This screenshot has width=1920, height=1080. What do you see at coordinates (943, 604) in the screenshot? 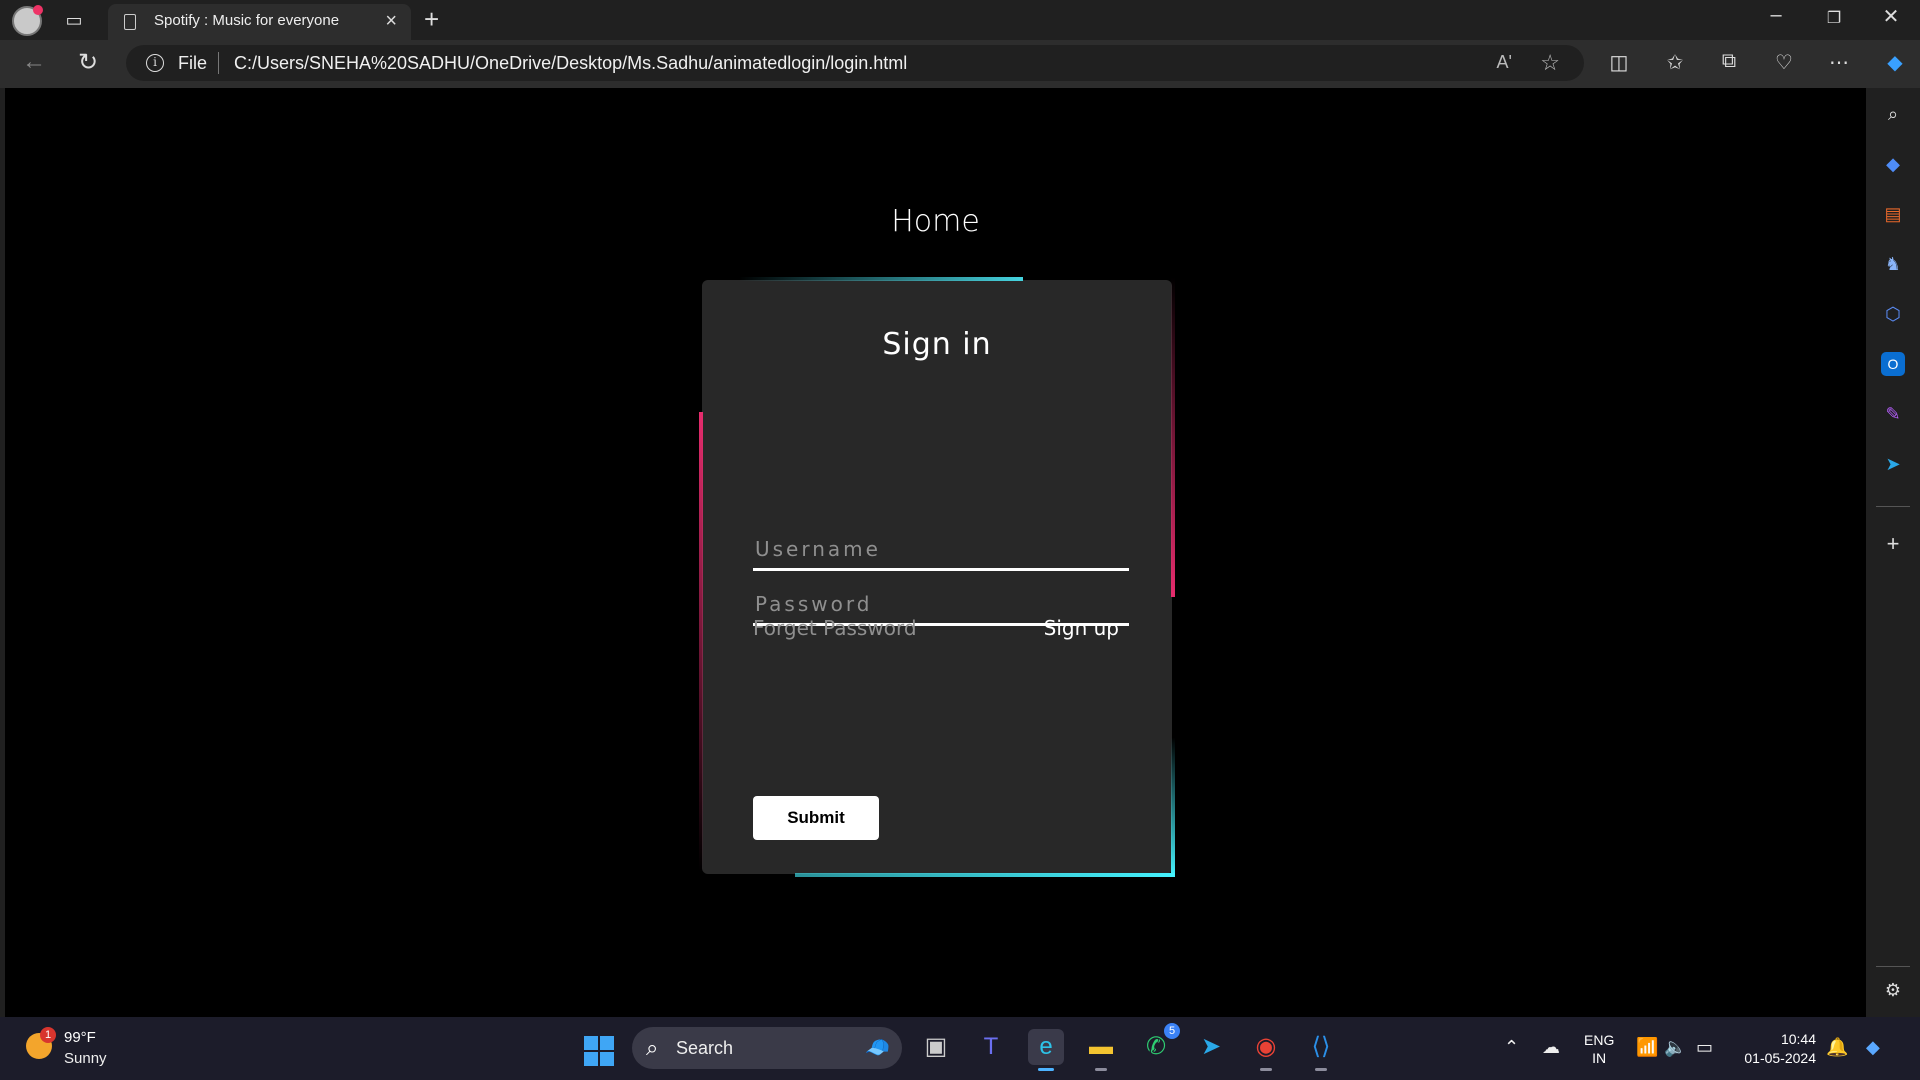
I see `password-input` at bounding box center [943, 604].